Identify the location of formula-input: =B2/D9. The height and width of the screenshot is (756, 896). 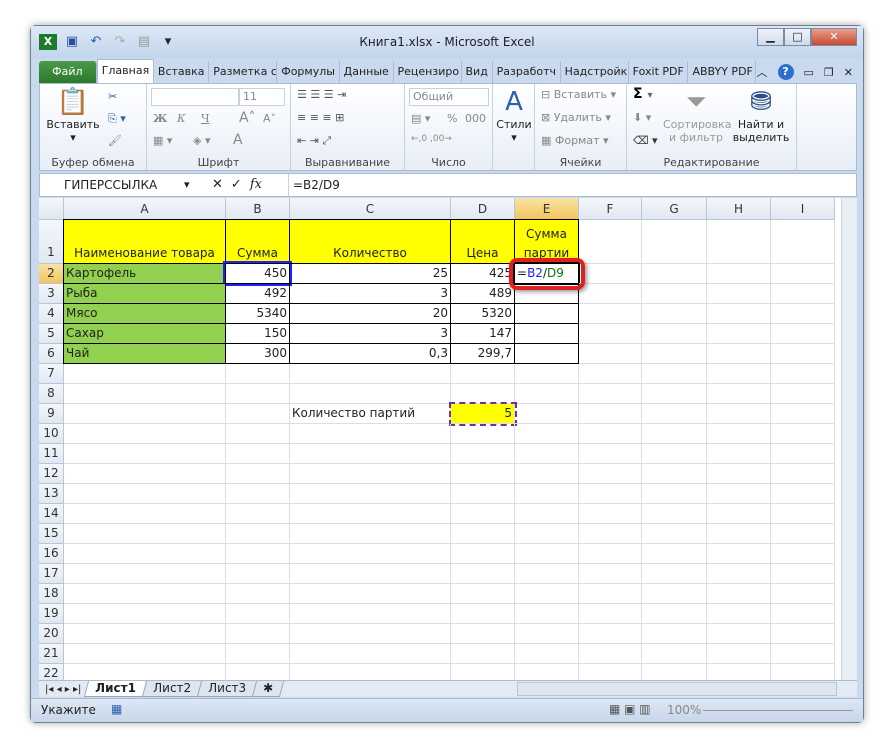
(563, 185).